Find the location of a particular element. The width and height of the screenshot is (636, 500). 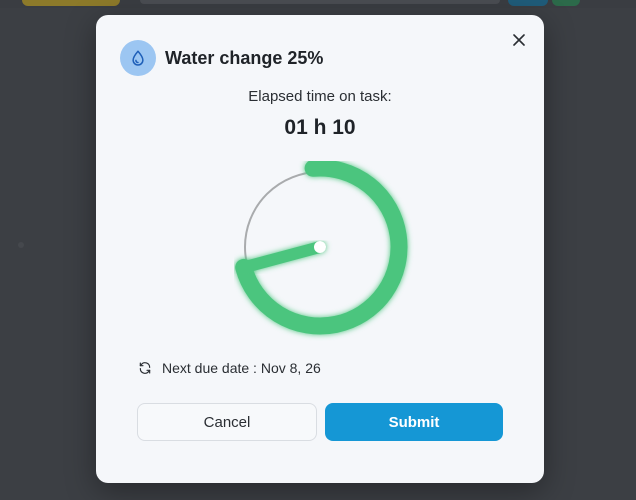

background-app-dot is located at coordinates (21, 245).